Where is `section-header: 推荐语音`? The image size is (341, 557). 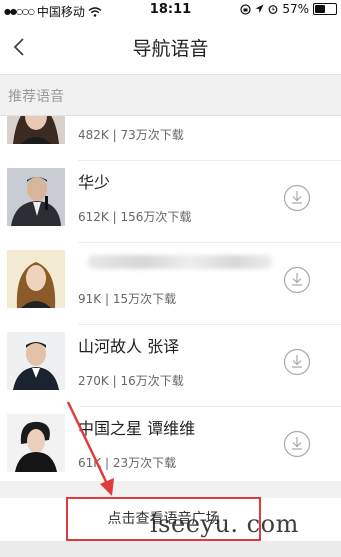
section-header: 推荐语音 is located at coordinates (170, 95).